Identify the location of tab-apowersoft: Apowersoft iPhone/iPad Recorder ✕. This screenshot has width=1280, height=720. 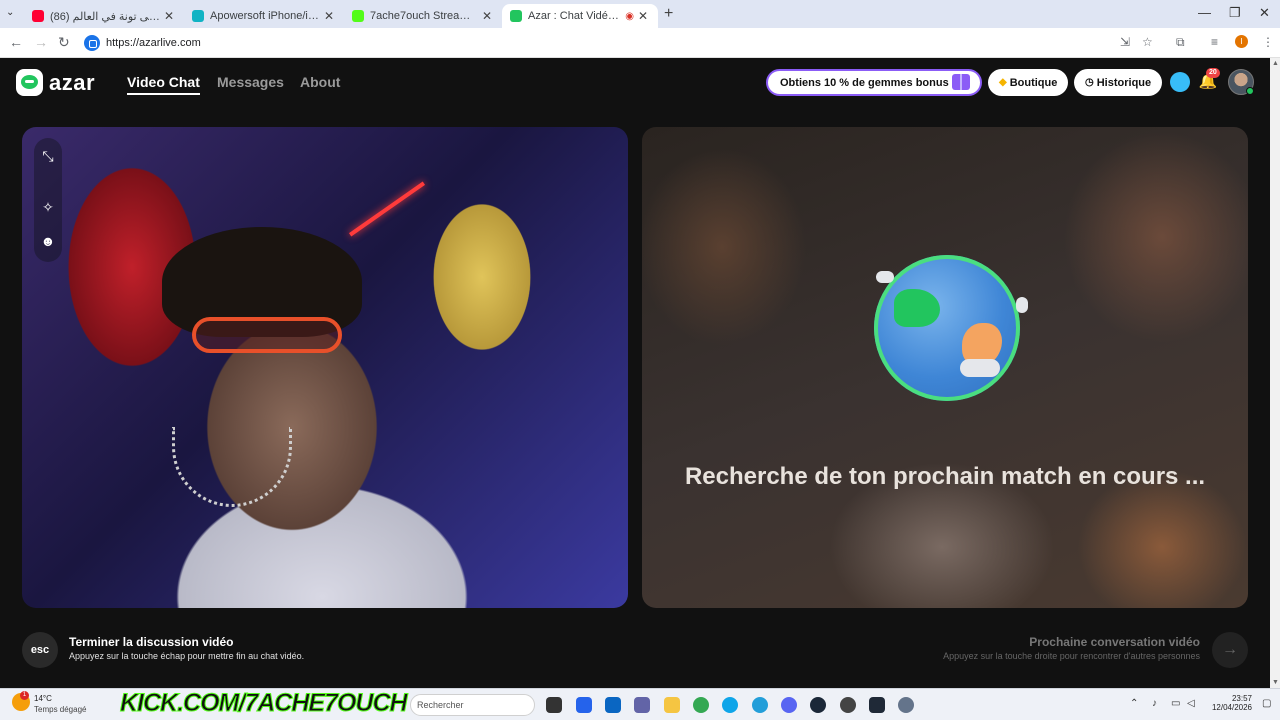
(264, 16).